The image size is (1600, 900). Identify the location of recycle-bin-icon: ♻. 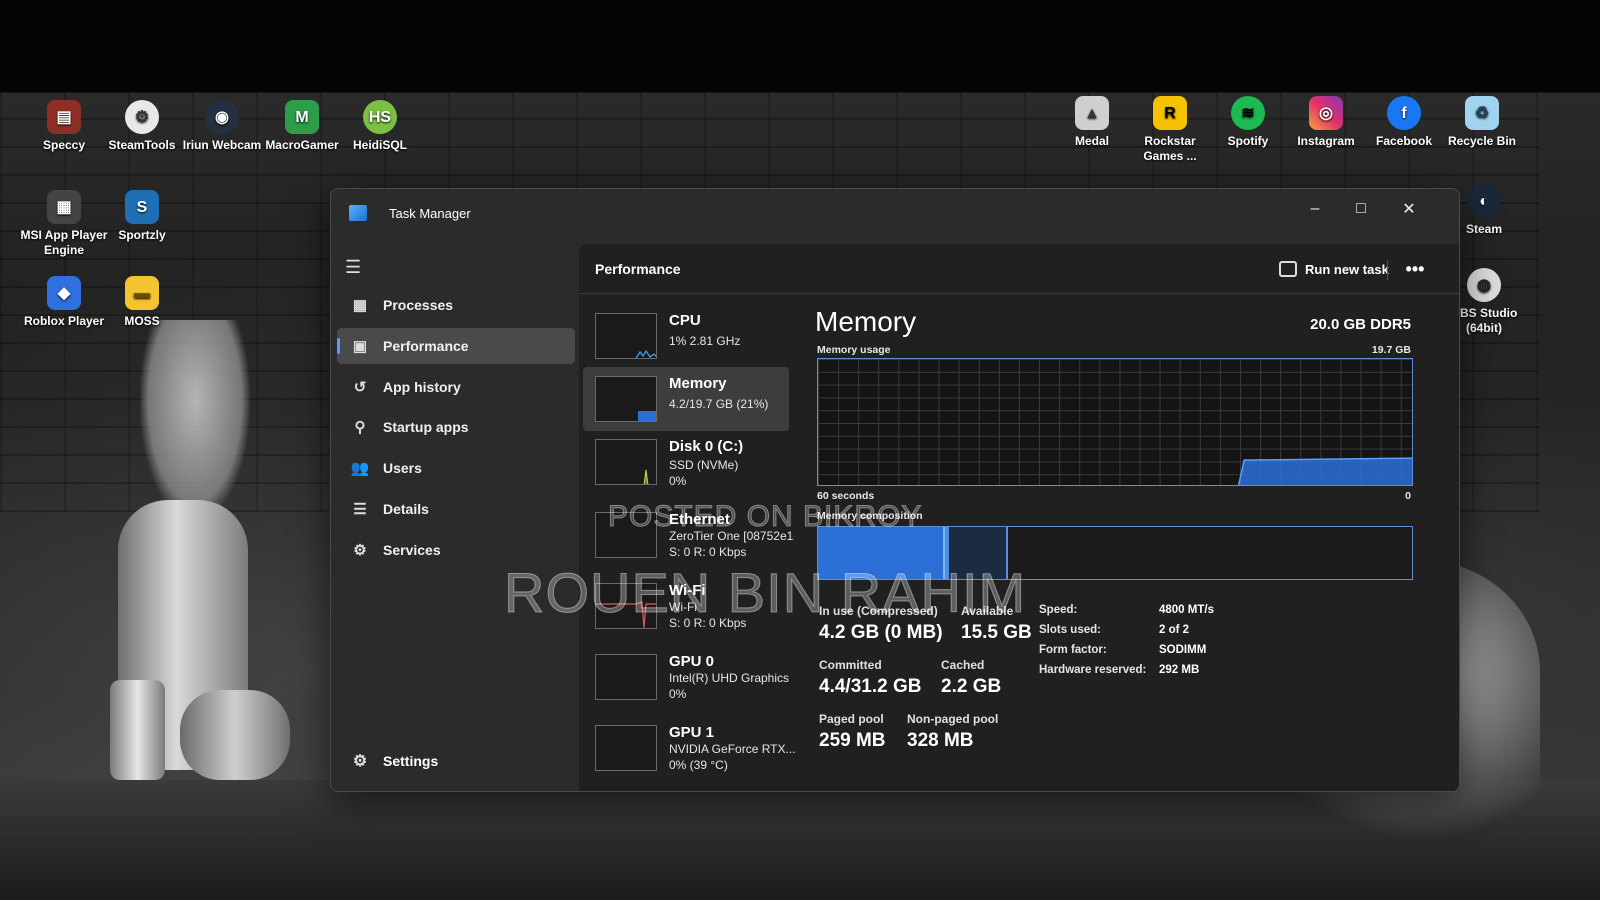
(1482, 113).